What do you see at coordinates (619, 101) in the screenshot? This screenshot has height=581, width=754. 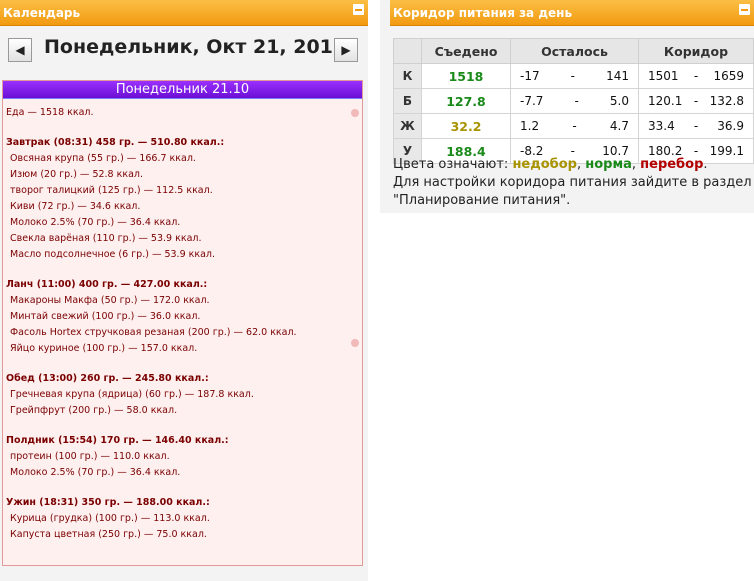 I see `remain-max: 5.0` at bounding box center [619, 101].